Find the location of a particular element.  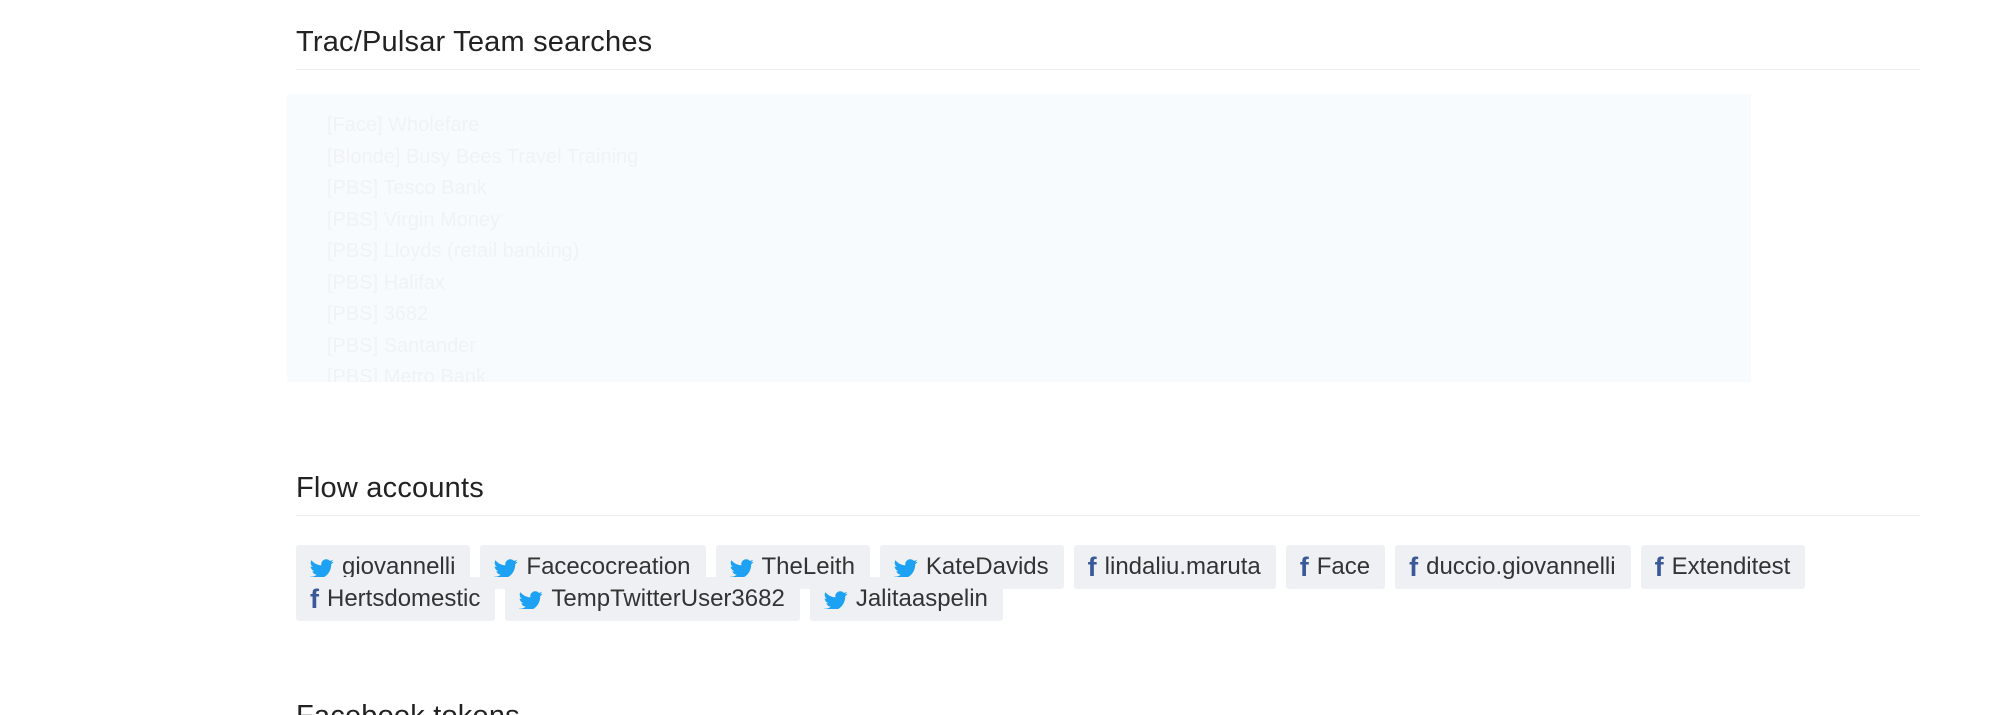

search-item: [Blonde] Busy Bees Travel Training is located at coordinates (1039, 158).